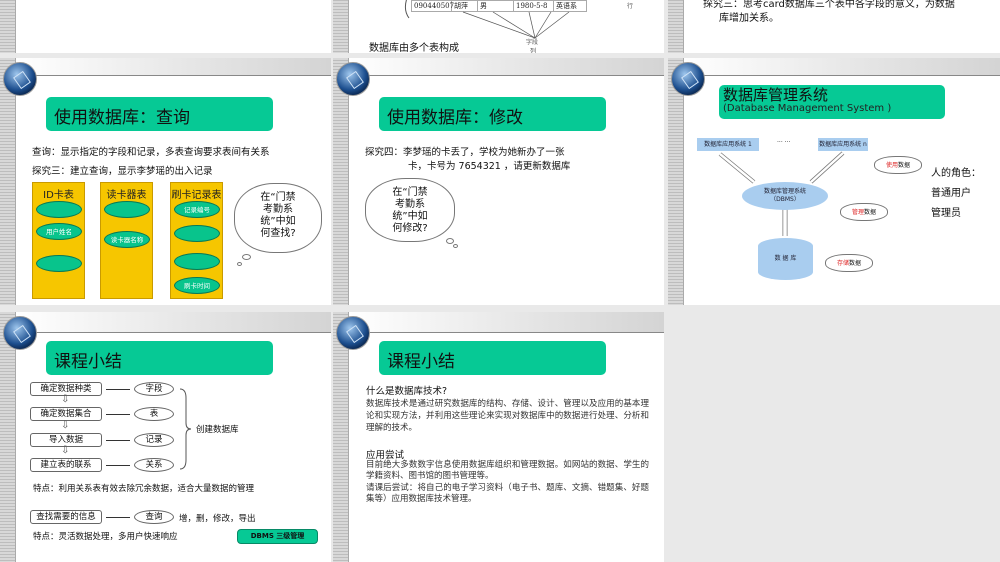 The height and width of the screenshot is (562, 1000). I want to click on feature-text: 特点：利用关系表有效去除冗余数据，适合大量数据的管理, so click(144, 489).